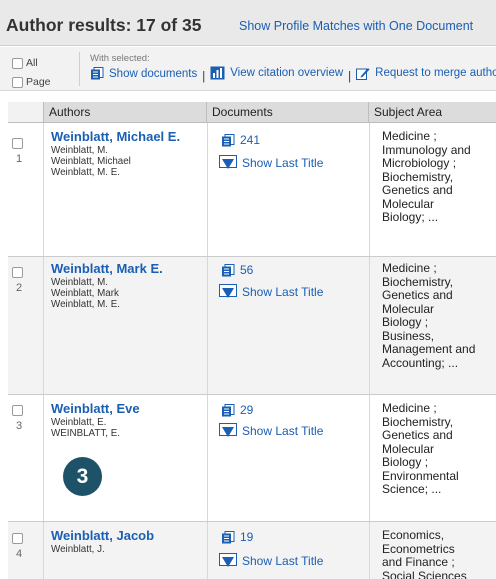 The width and height of the screenshot is (496, 579). Describe the element at coordinates (17, 82) in the screenshot. I see `select-page-checkbox` at that location.